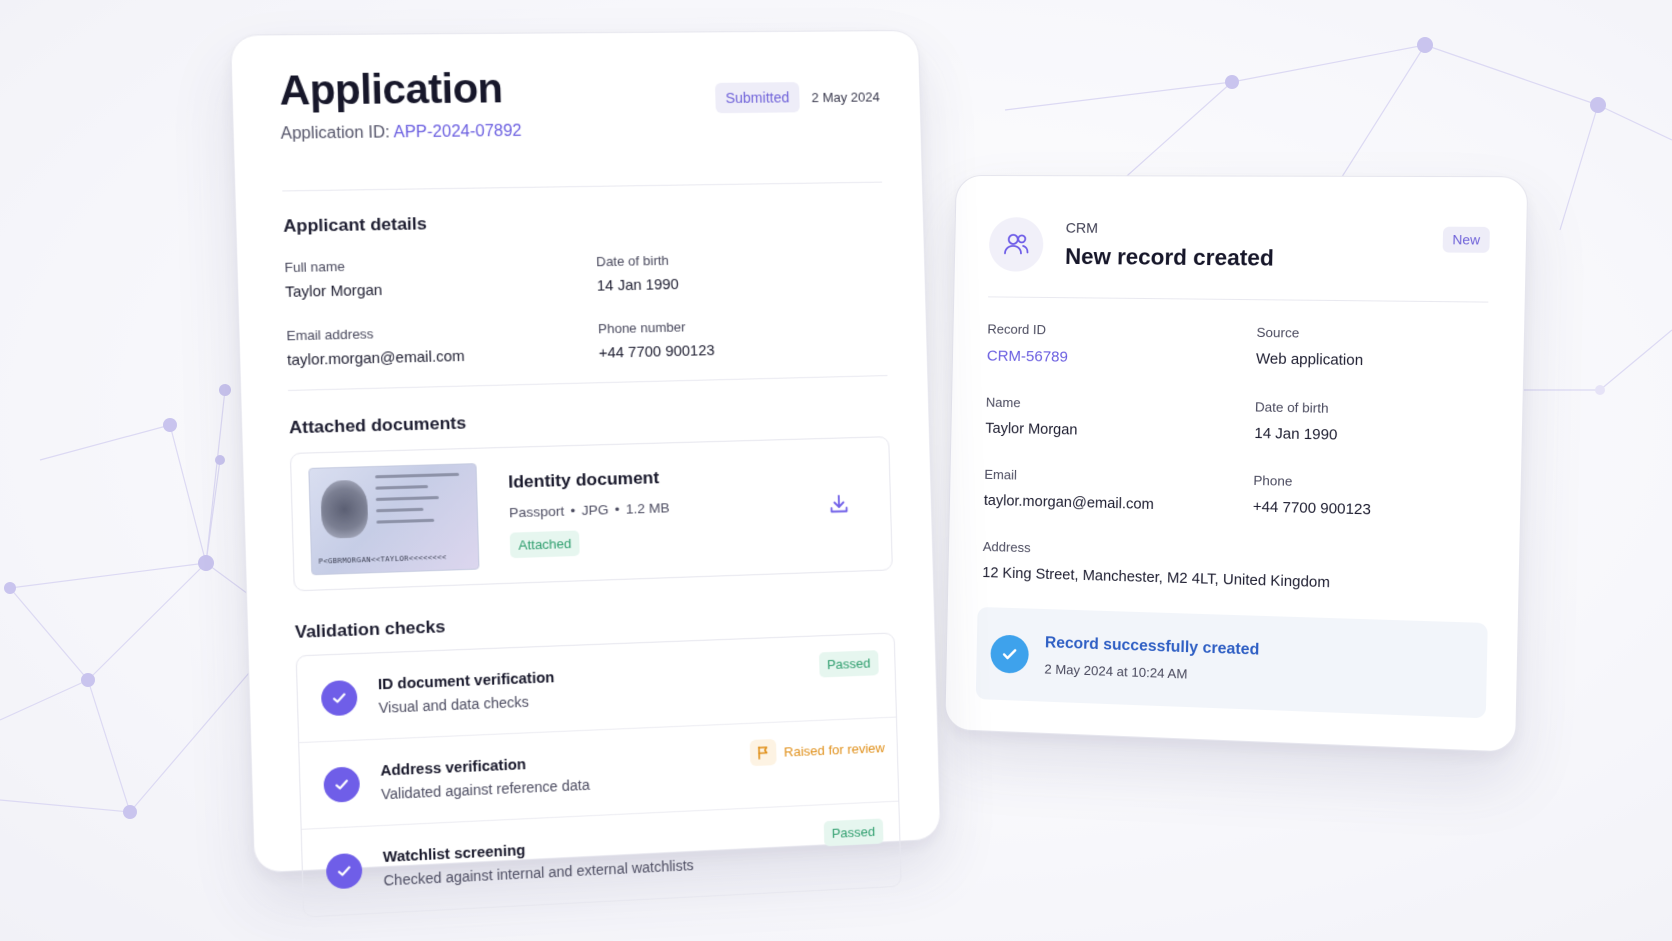 The width and height of the screenshot is (1672, 941). What do you see at coordinates (589, 510) in the screenshot?
I see `document-meta: Passport • JPG • 1.2 MB` at bounding box center [589, 510].